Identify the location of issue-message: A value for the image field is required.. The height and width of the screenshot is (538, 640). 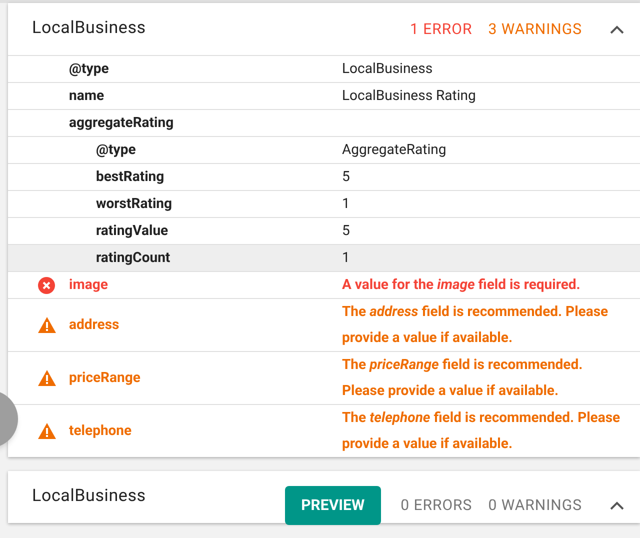
(462, 285).